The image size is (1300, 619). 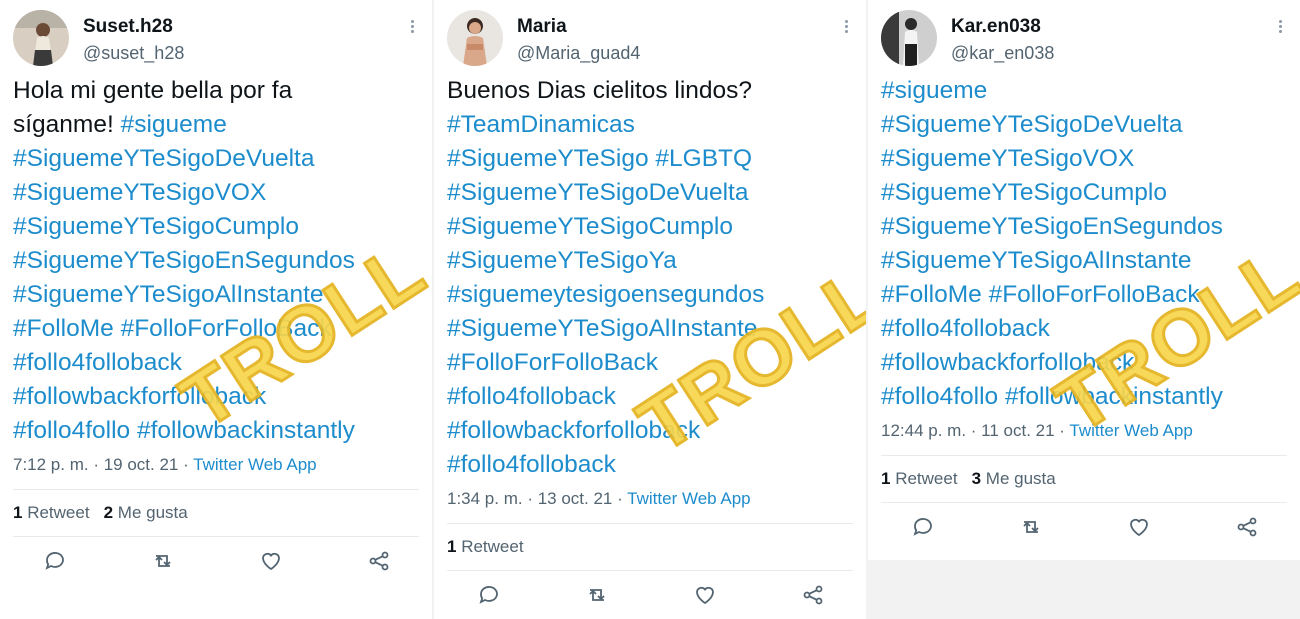 I want to click on tweet-line: Buenos Dias cielitos lindos?, so click(x=652, y=91).